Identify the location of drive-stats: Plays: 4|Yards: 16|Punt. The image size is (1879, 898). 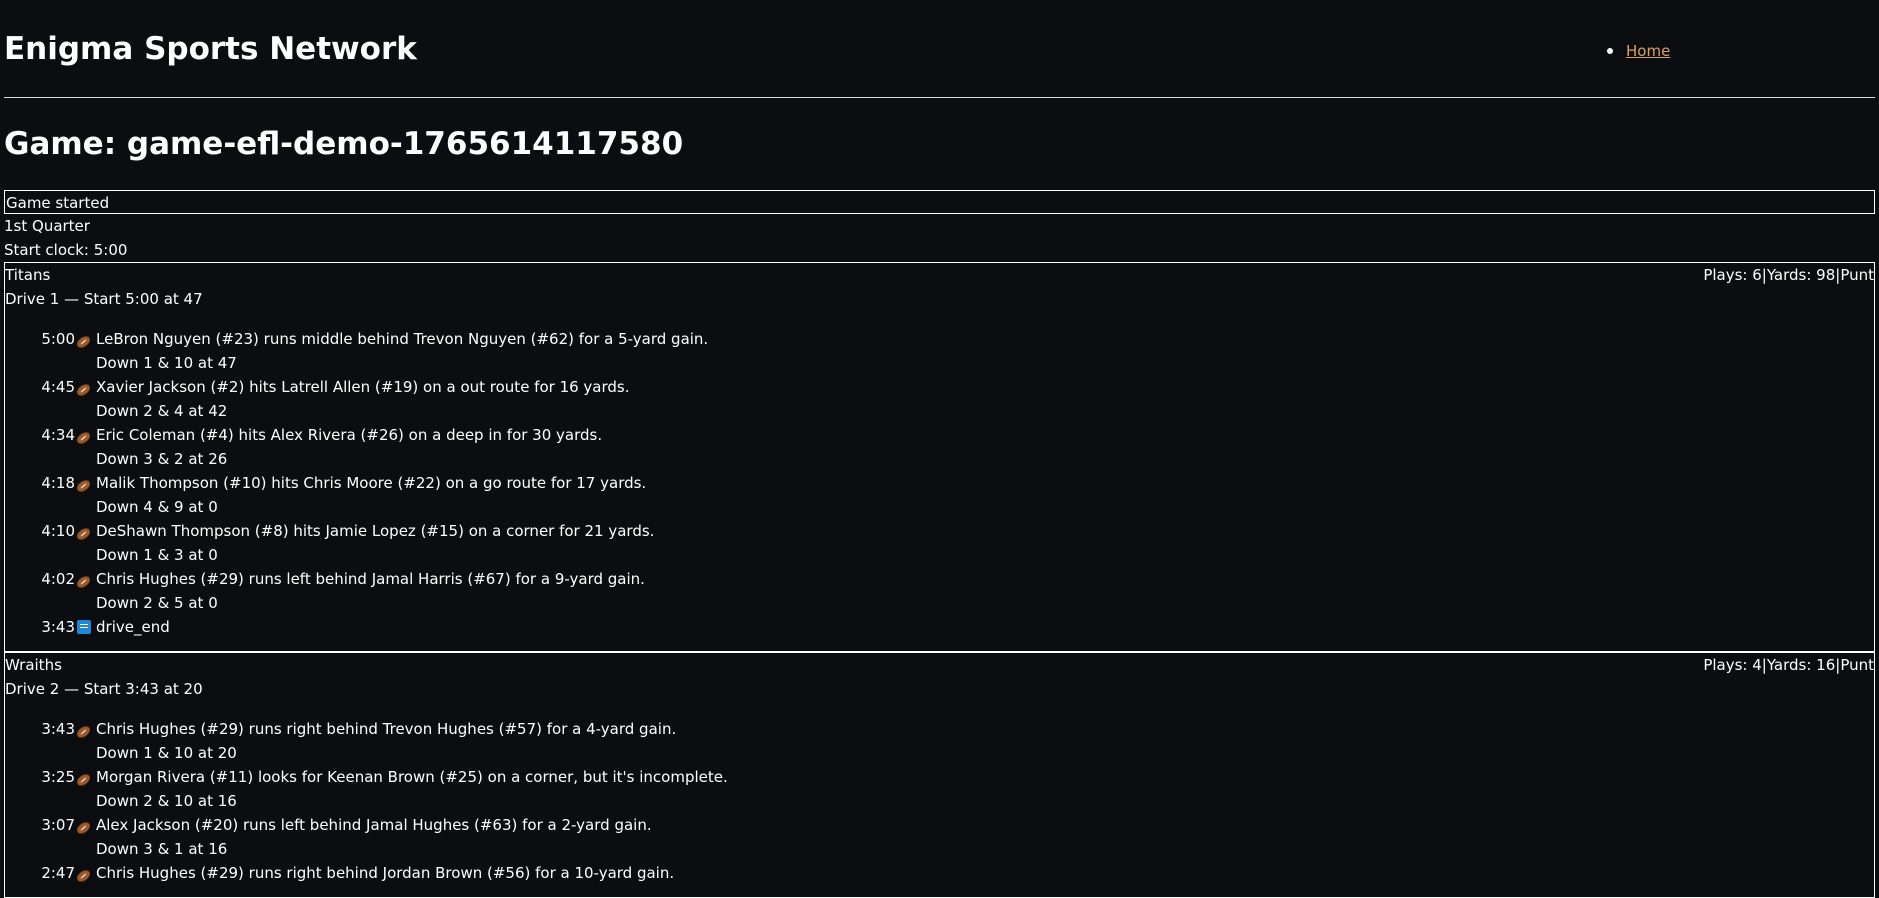
(1788, 665).